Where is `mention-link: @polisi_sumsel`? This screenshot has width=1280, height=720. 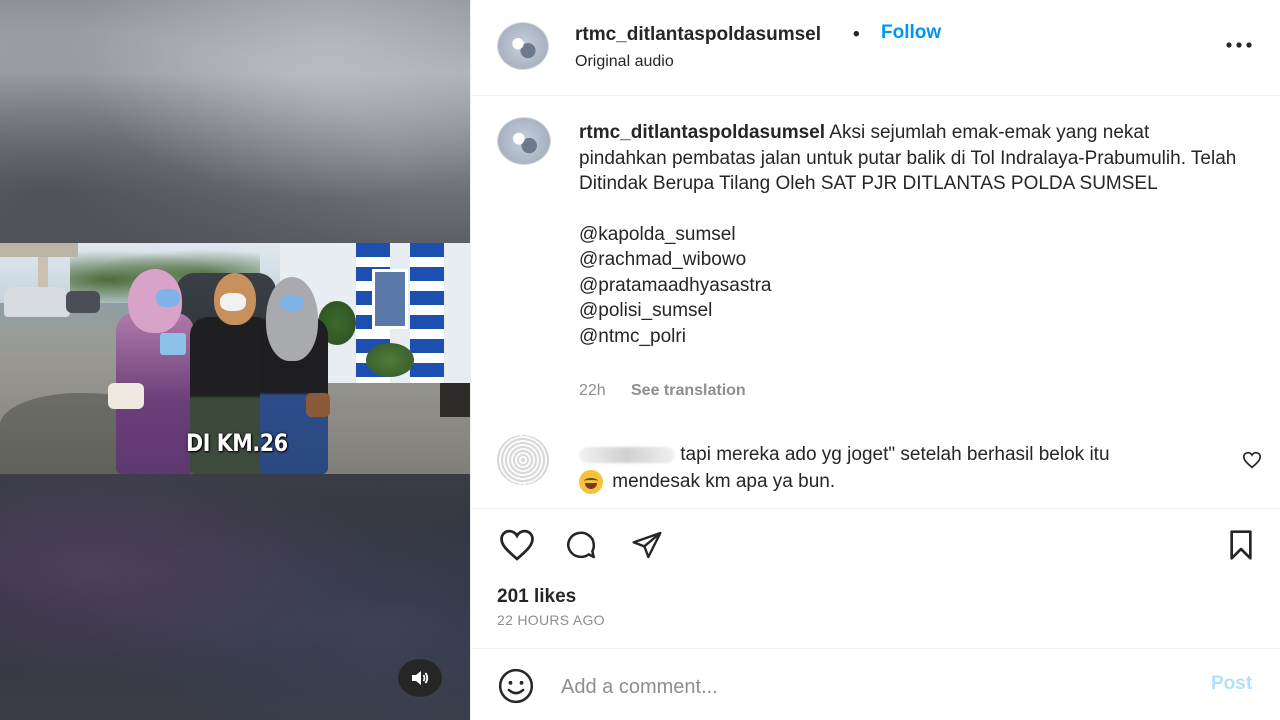
mention-link: @polisi_sumsel is located at coordinates (909, 311).